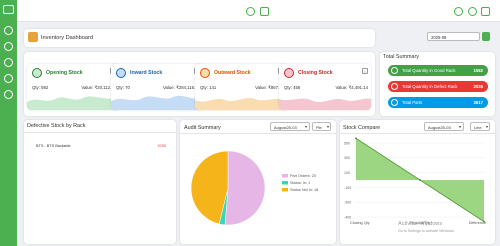 Image resolution: width=500 pixels, height=246 pixels. Describe the element at coordinates (347, 188) in the screenshot. I see `y-tick-label-3: -100` at that location.